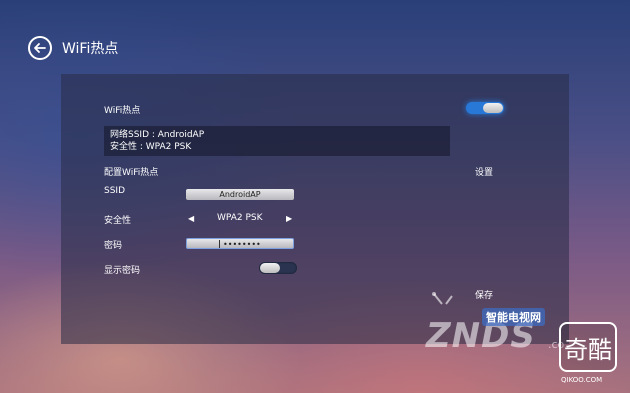 The height and width of the screenshot is (393, 630). I want to click on security-label: 安全性, so click(118, 221).